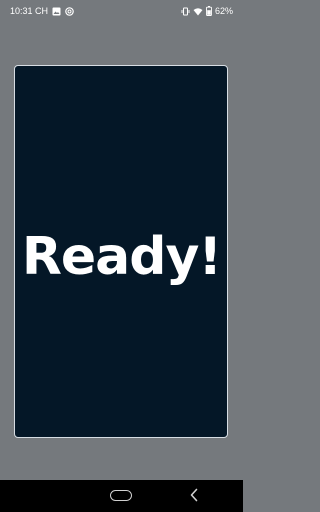 The image size is (320, 512). I want to click on status-right: 62%, so click(207, 11).